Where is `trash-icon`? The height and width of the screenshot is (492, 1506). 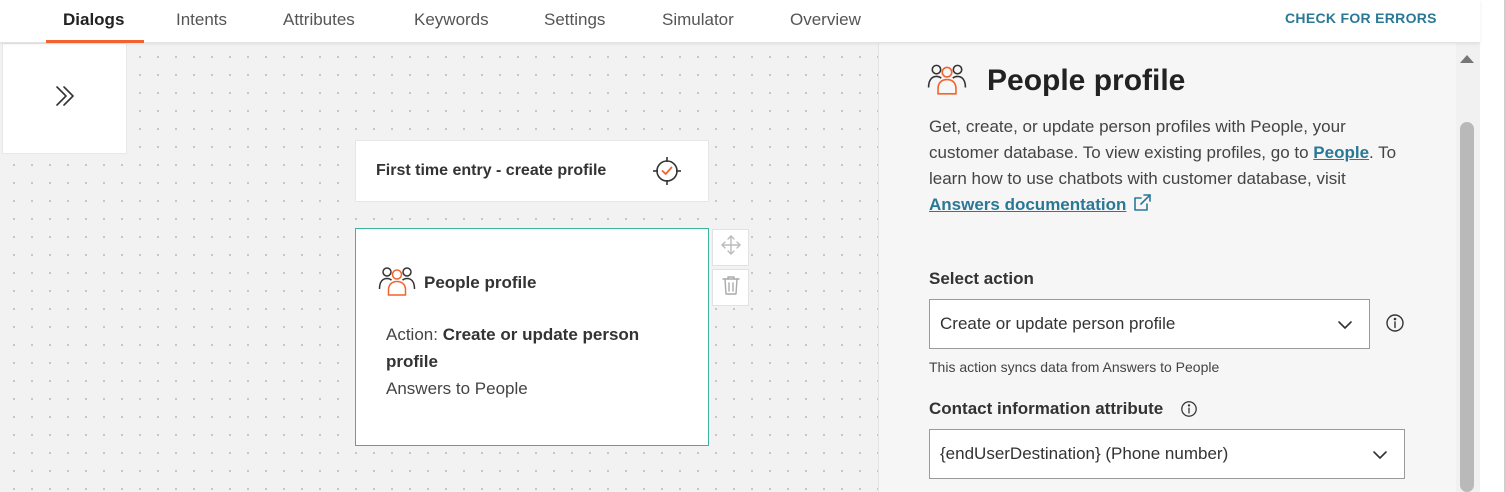
trash-icon is located at coordinates (731, 287).